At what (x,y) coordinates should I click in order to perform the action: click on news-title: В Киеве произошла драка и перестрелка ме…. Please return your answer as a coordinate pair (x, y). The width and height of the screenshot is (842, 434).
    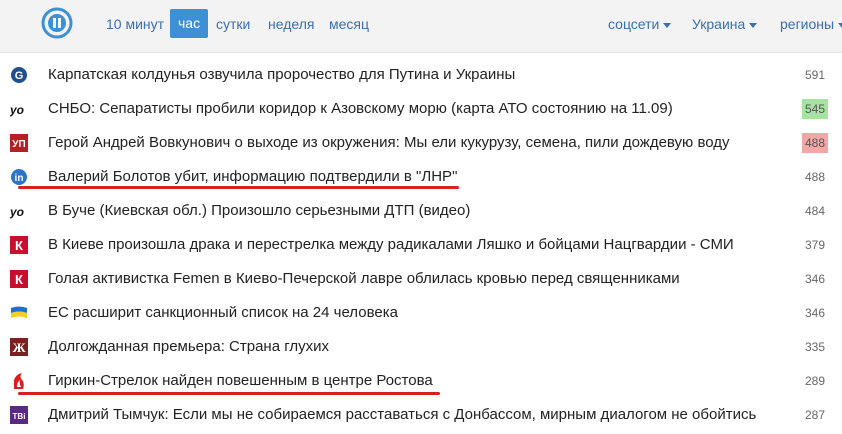
    Looking at the image, I should click on (391, 245).